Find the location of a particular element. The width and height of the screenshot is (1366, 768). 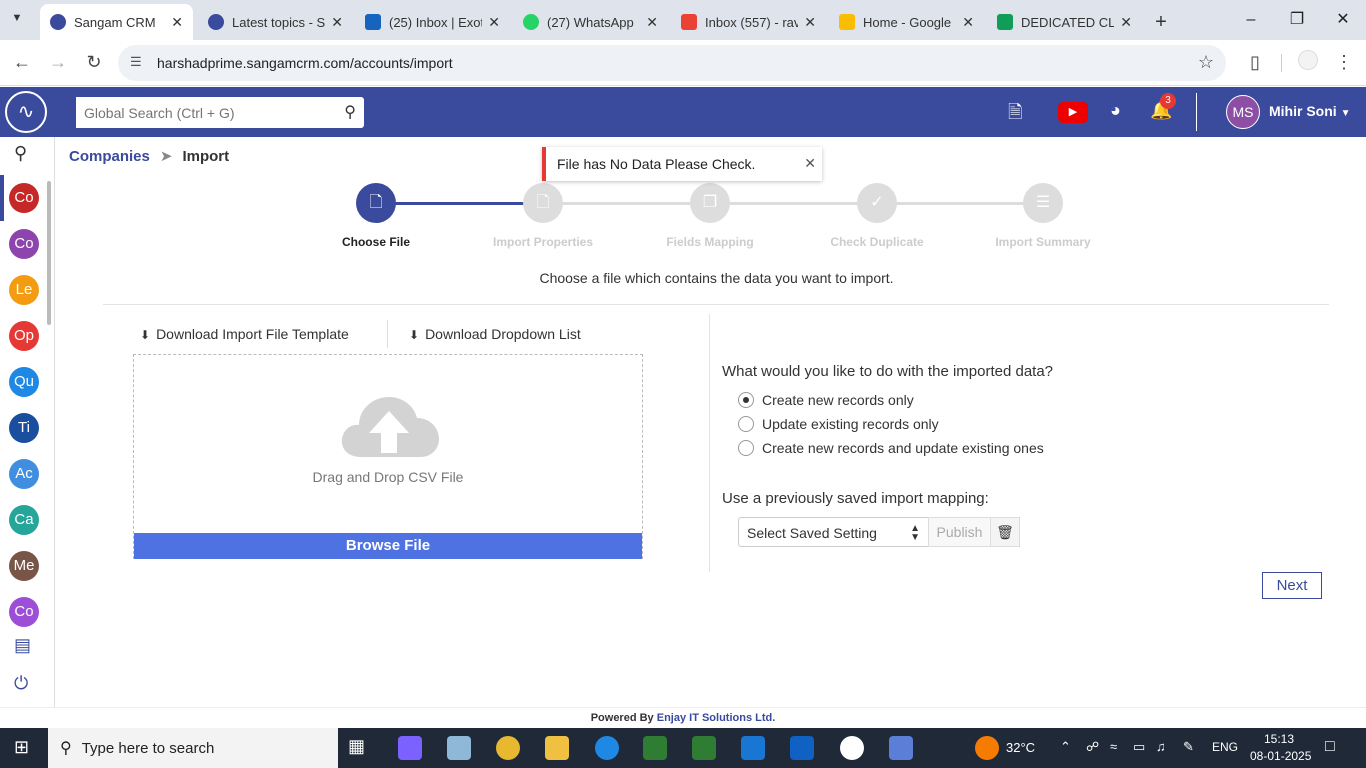

browser-menu-button: ⋮ is located at coordinates (1344, 62).